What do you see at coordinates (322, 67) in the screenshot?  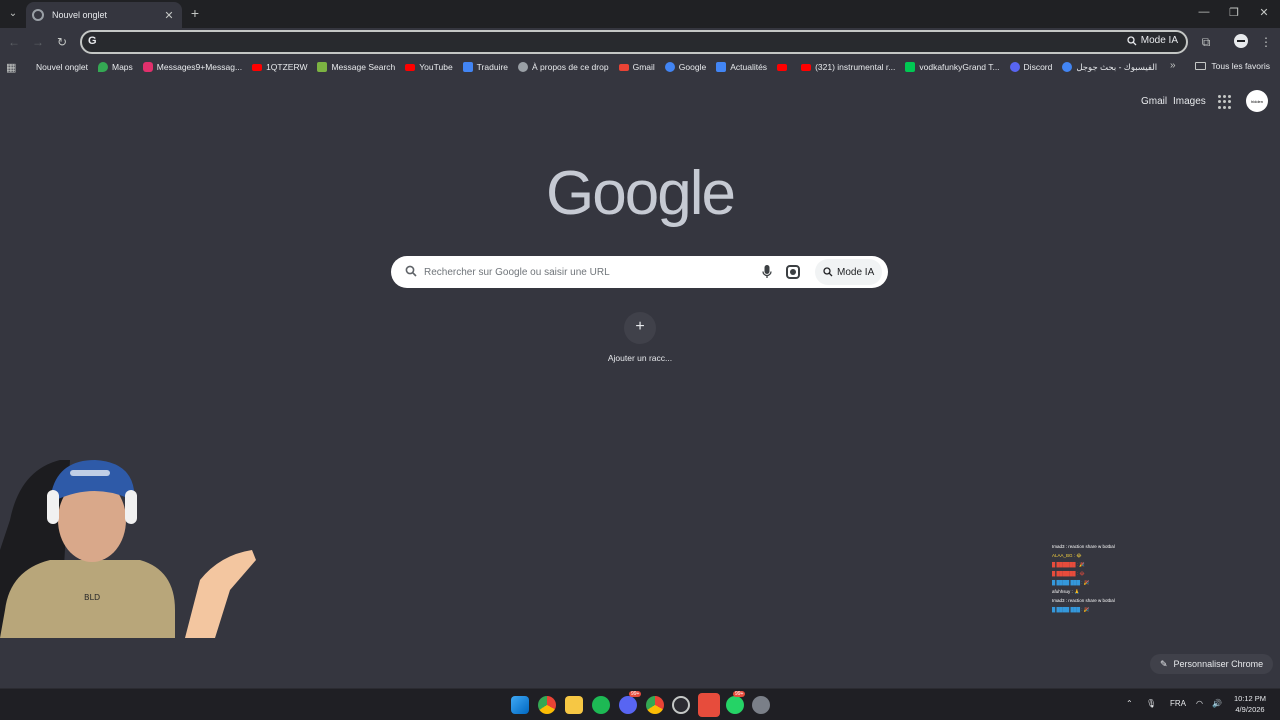 I see `chart-icon` at bounding box center [322, 67].